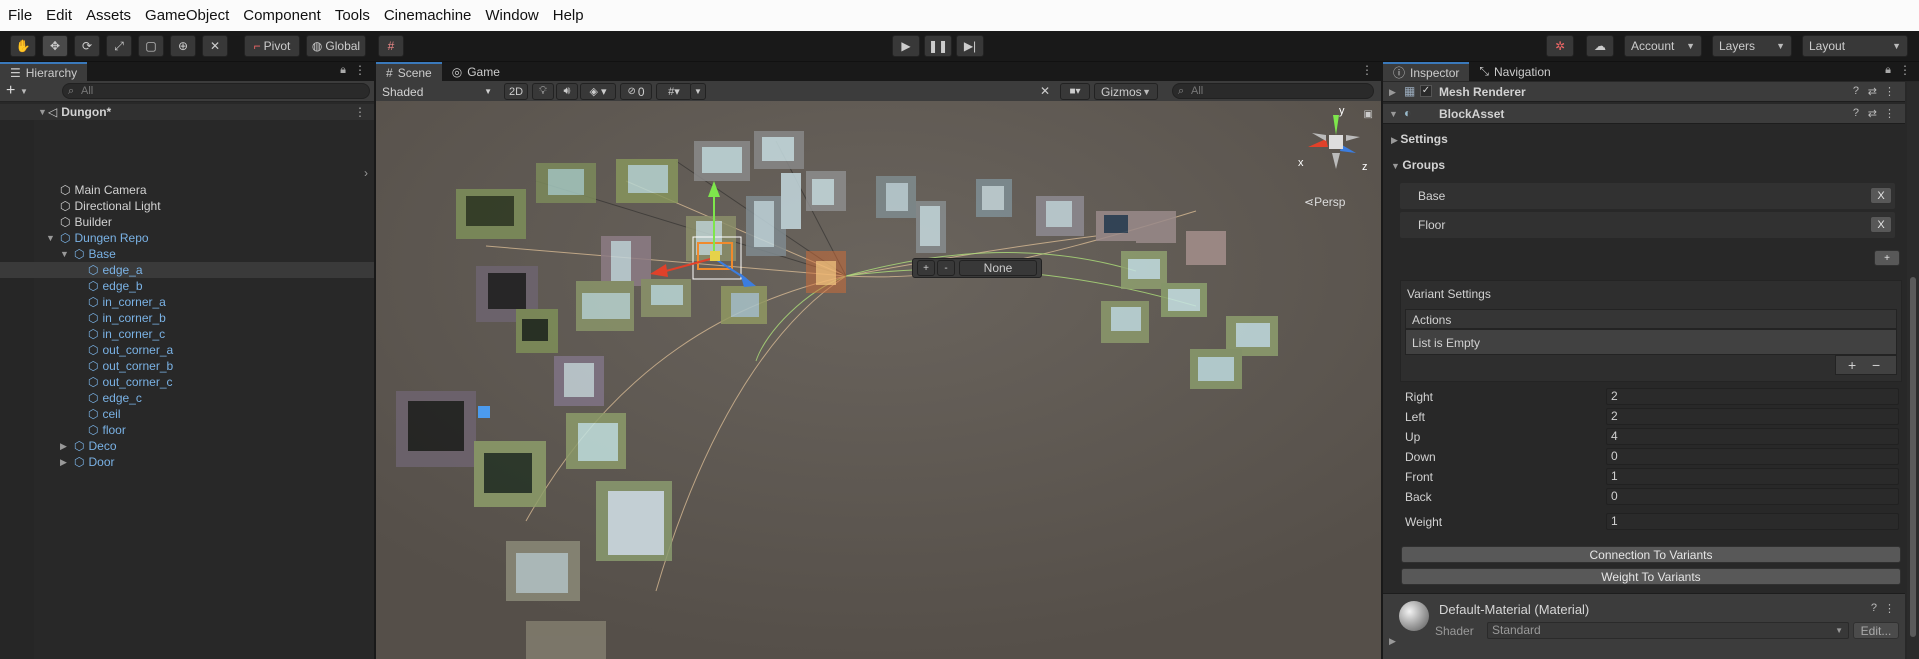 This screenshot has width=1919, height=659. What do you see at coordinates (598, 91) in the screenshot?
I see `effects-dropdown: ◈ ▾` at bounding box center [598, 91].